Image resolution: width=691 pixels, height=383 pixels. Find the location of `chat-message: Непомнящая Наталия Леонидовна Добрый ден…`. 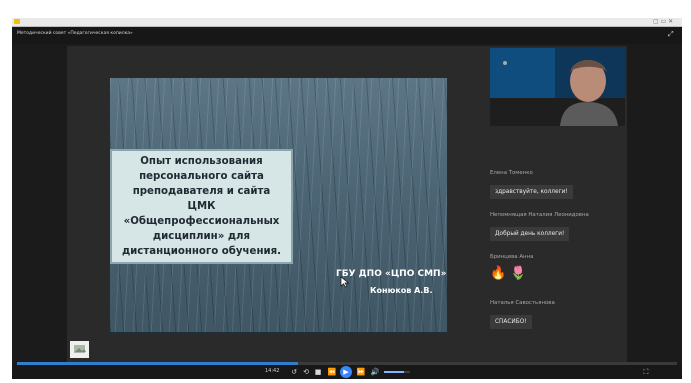

chat-message: Непомнящая Наталия Леонидовна Добрый ден… is located at coordinates (539, 226).